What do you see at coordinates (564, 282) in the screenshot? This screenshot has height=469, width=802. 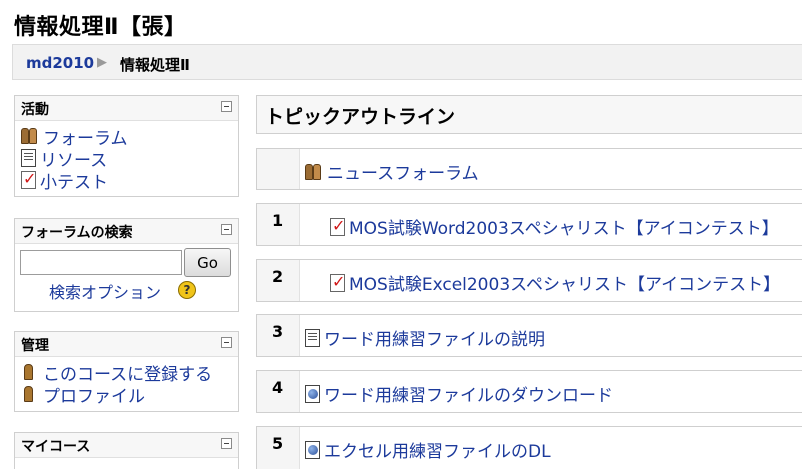 I see `excel-quiz-link: MOS試験Excel2003スペシャリスト【アイコンテスト】` at bounding box center [564, 282].